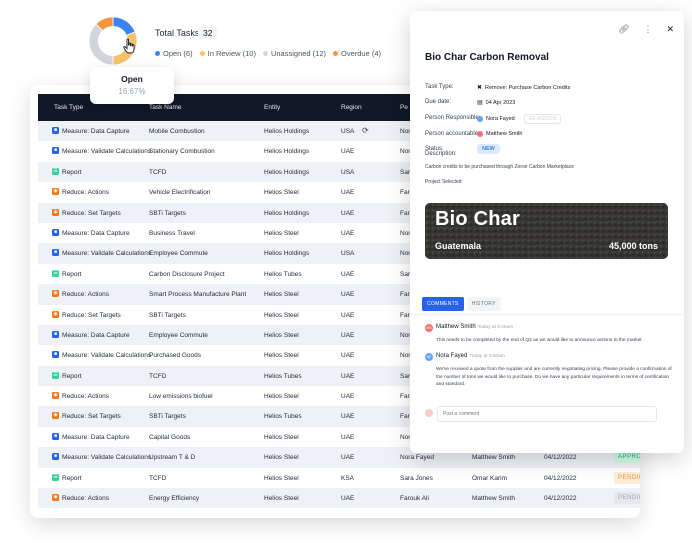 This screenshot has width=692, height=549. What do you see at coordinates (623, 29) in the screenshot?
I see `link-icon: 🔗︎` at bounding box center [623, 29].